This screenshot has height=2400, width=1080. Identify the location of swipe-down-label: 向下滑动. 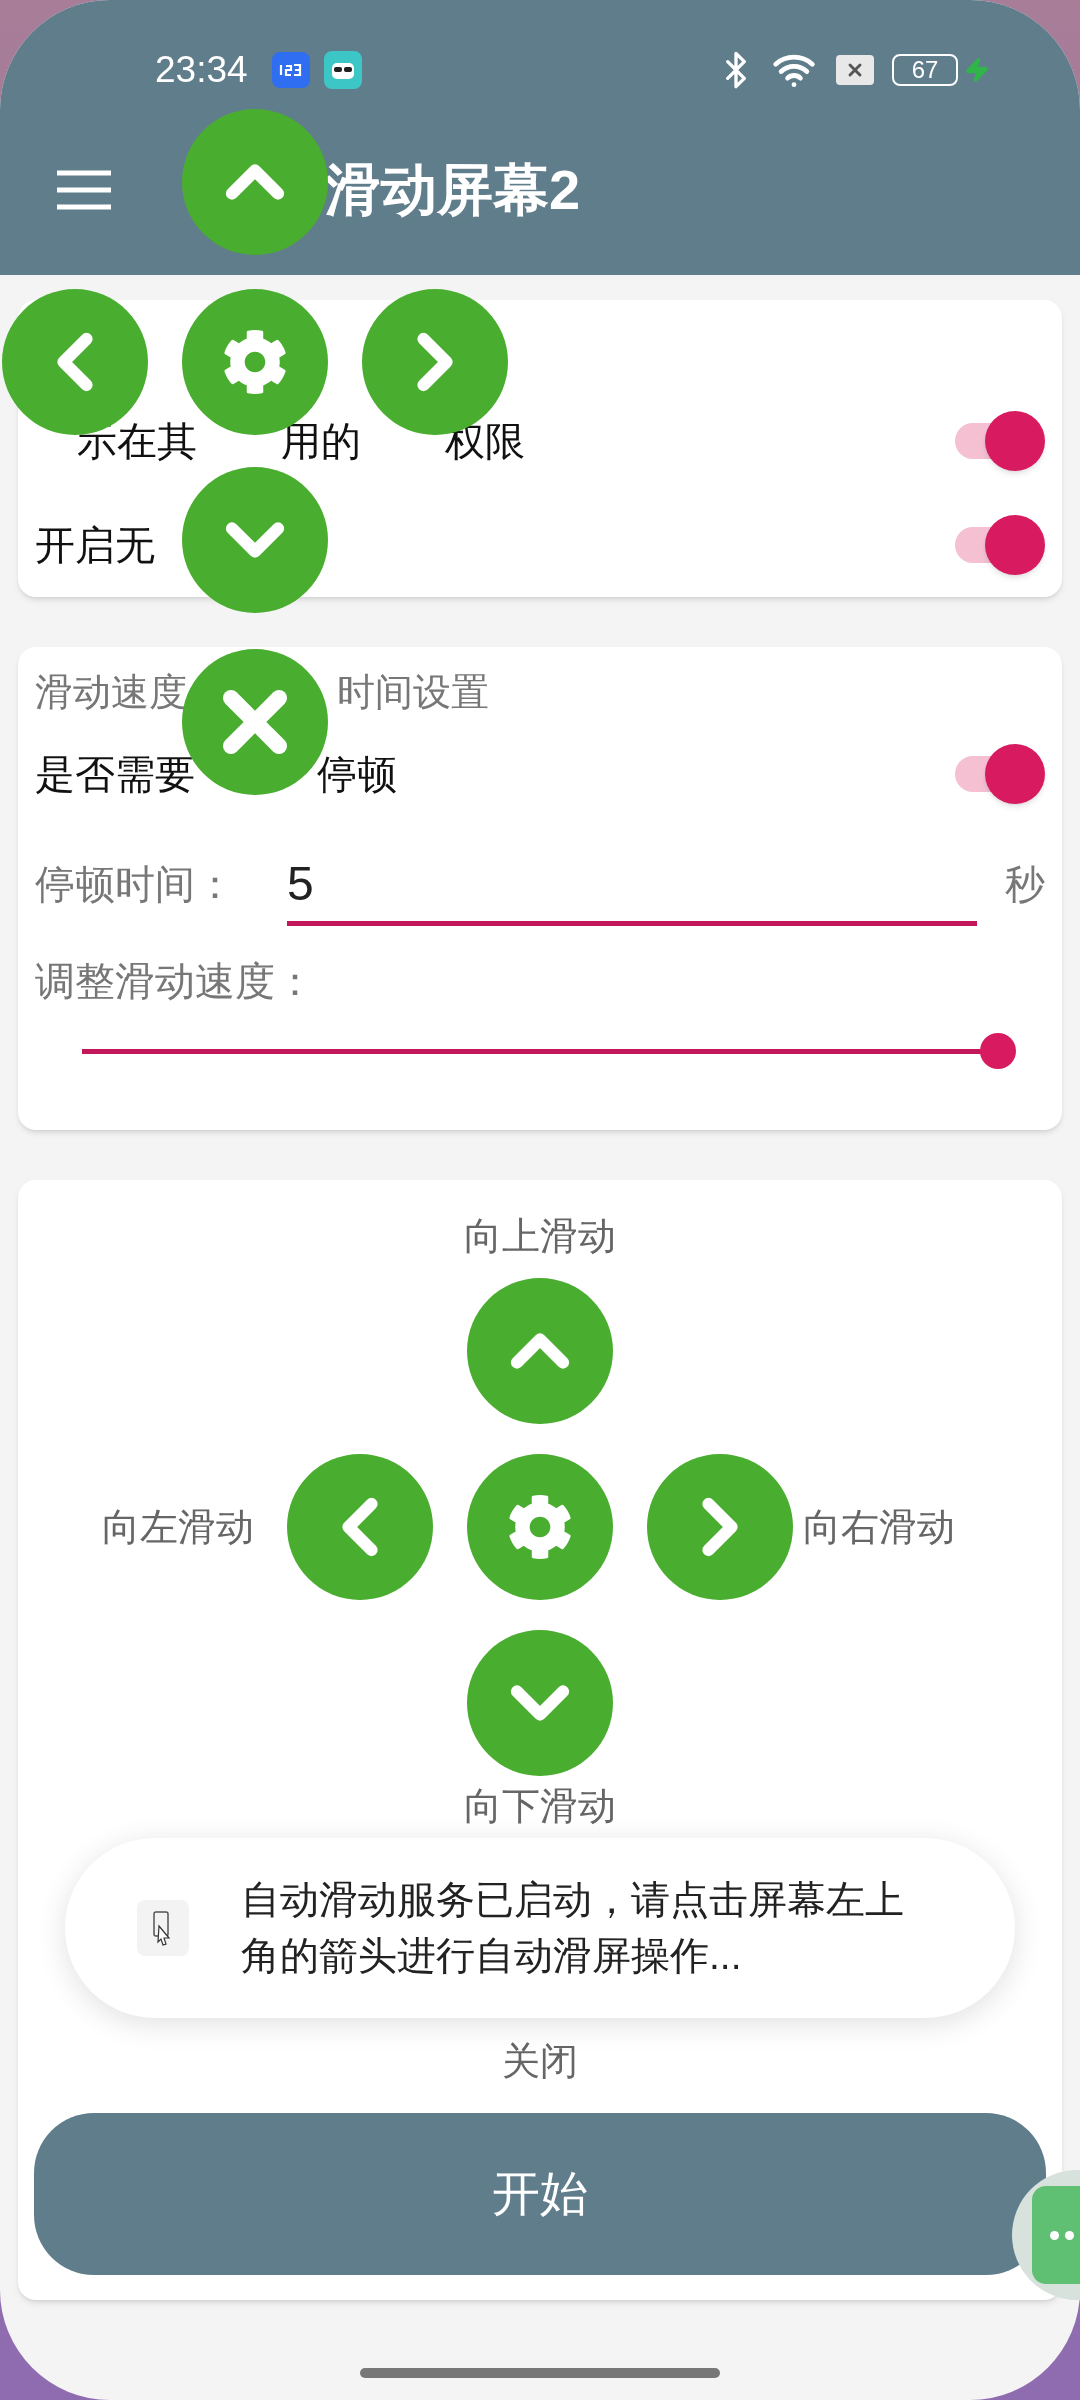
(540, 1806).